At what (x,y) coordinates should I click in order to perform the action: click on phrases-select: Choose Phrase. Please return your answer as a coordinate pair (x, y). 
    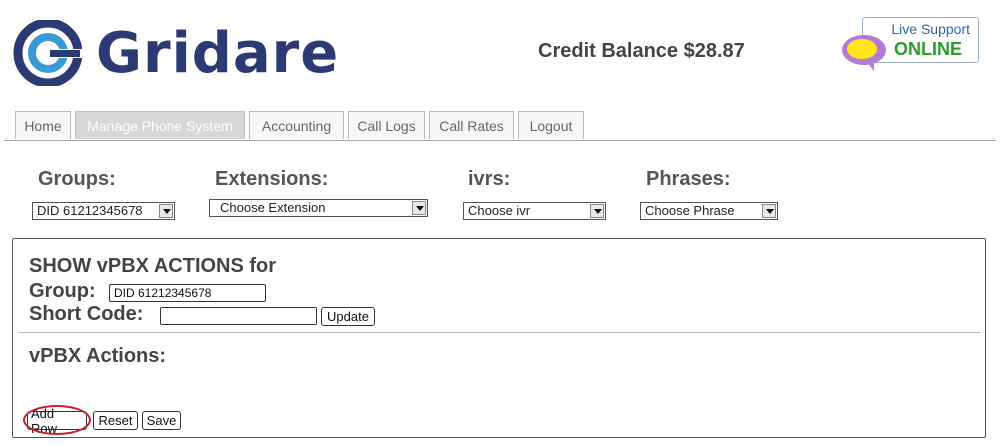
    Looking at the image, I should click on (709, 211).